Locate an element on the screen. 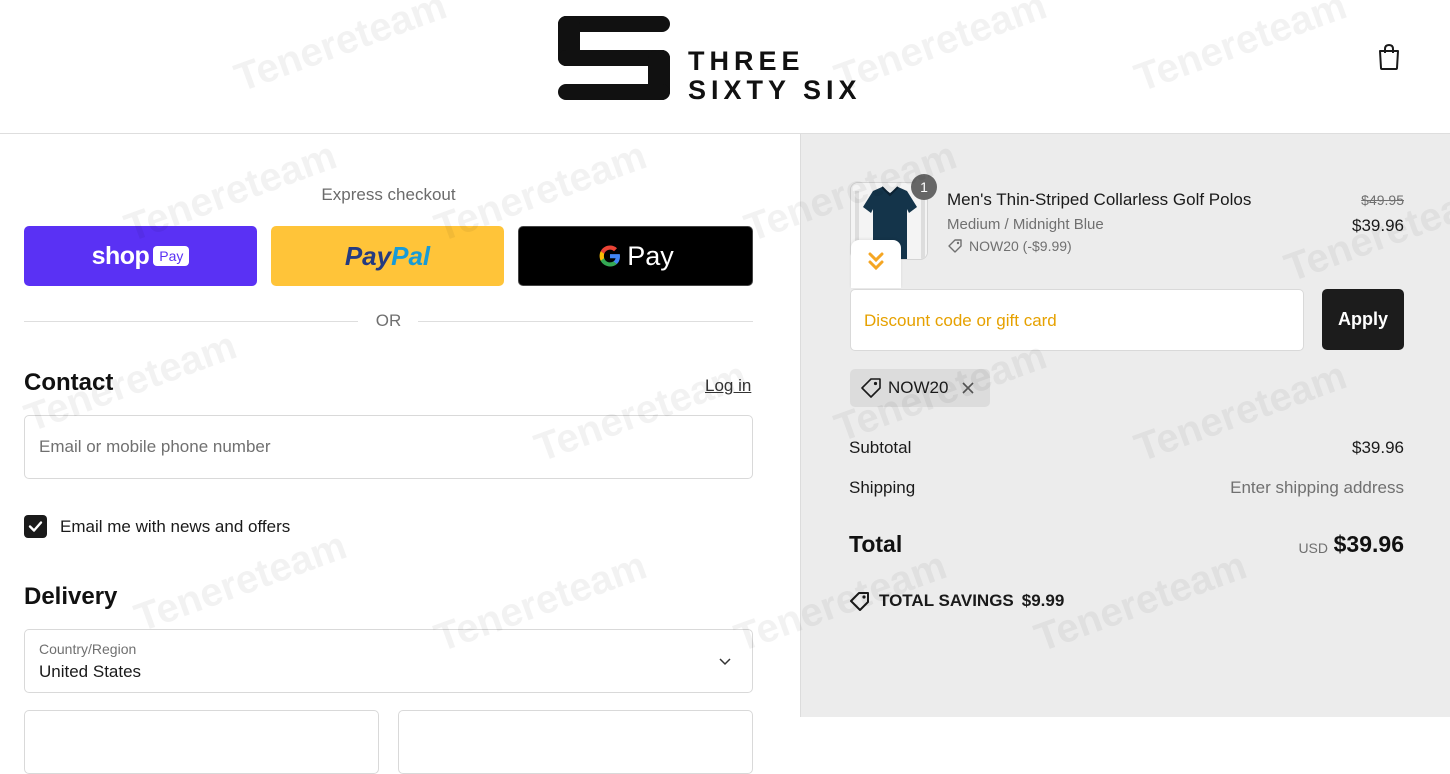 The image size is (1450, 774). brand-logo-mark is located at coordinates (614, 58).